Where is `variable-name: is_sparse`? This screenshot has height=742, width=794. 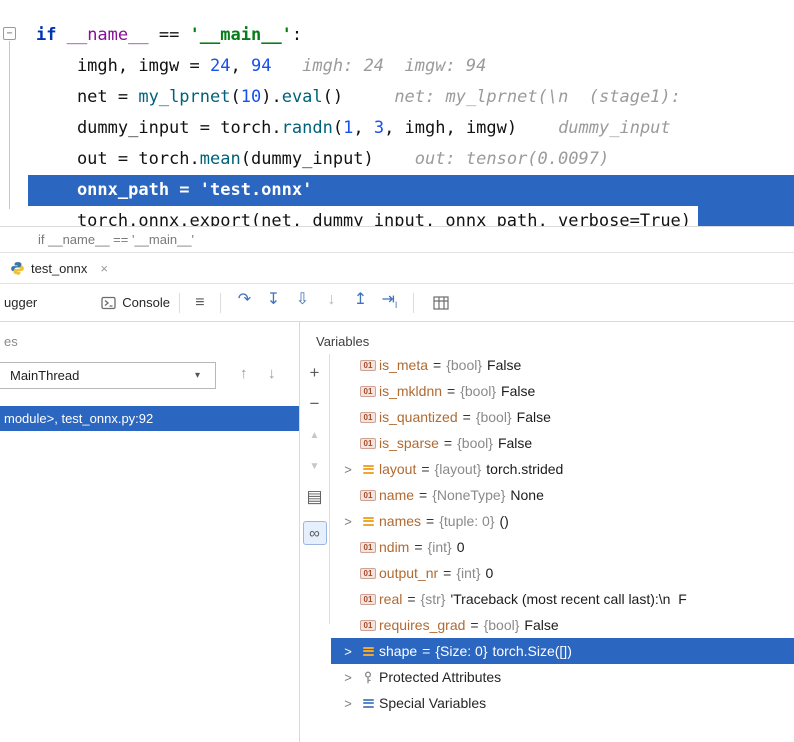
variable-name: is_sparse is located at coordinates (409, 443).